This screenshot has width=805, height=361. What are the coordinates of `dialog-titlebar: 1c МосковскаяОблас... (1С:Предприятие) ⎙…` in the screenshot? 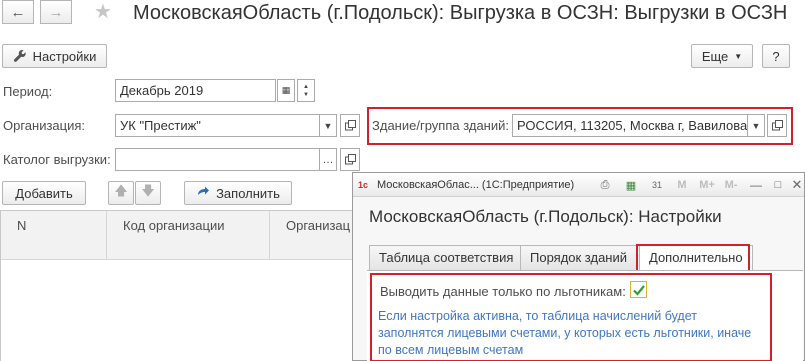 It's located at (578, 185).